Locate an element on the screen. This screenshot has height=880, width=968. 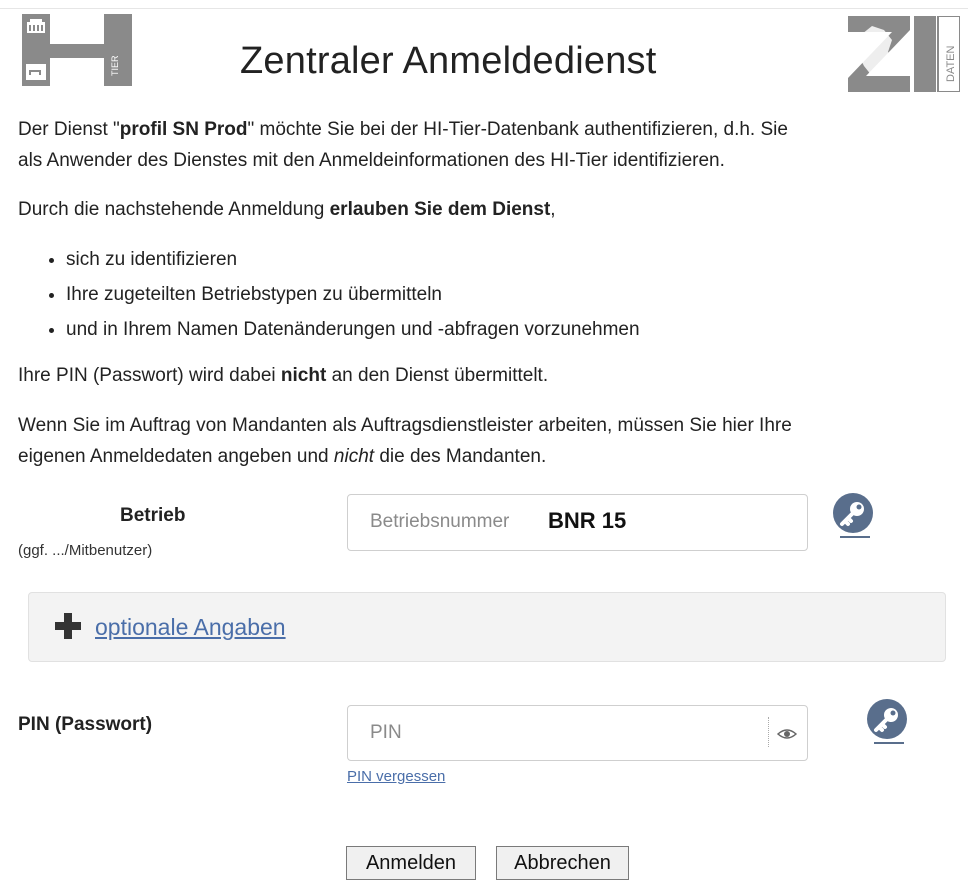
field-divider is located at coordinates (769, 732).